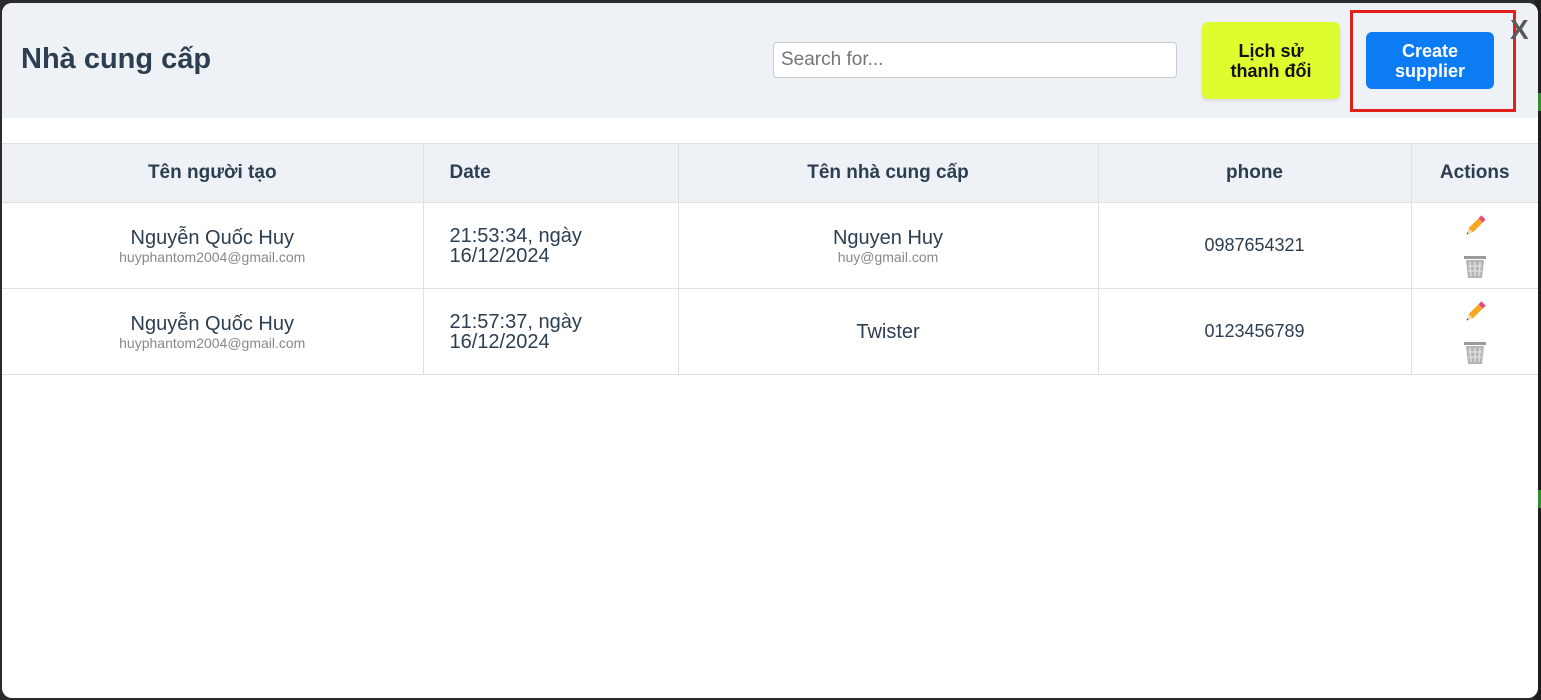 The height and width of the screenshot is (700, 1541). Describe the element at coordinates (116, 59) in the screenshot. I see `page-title: Nhà cung cấp` at that location.